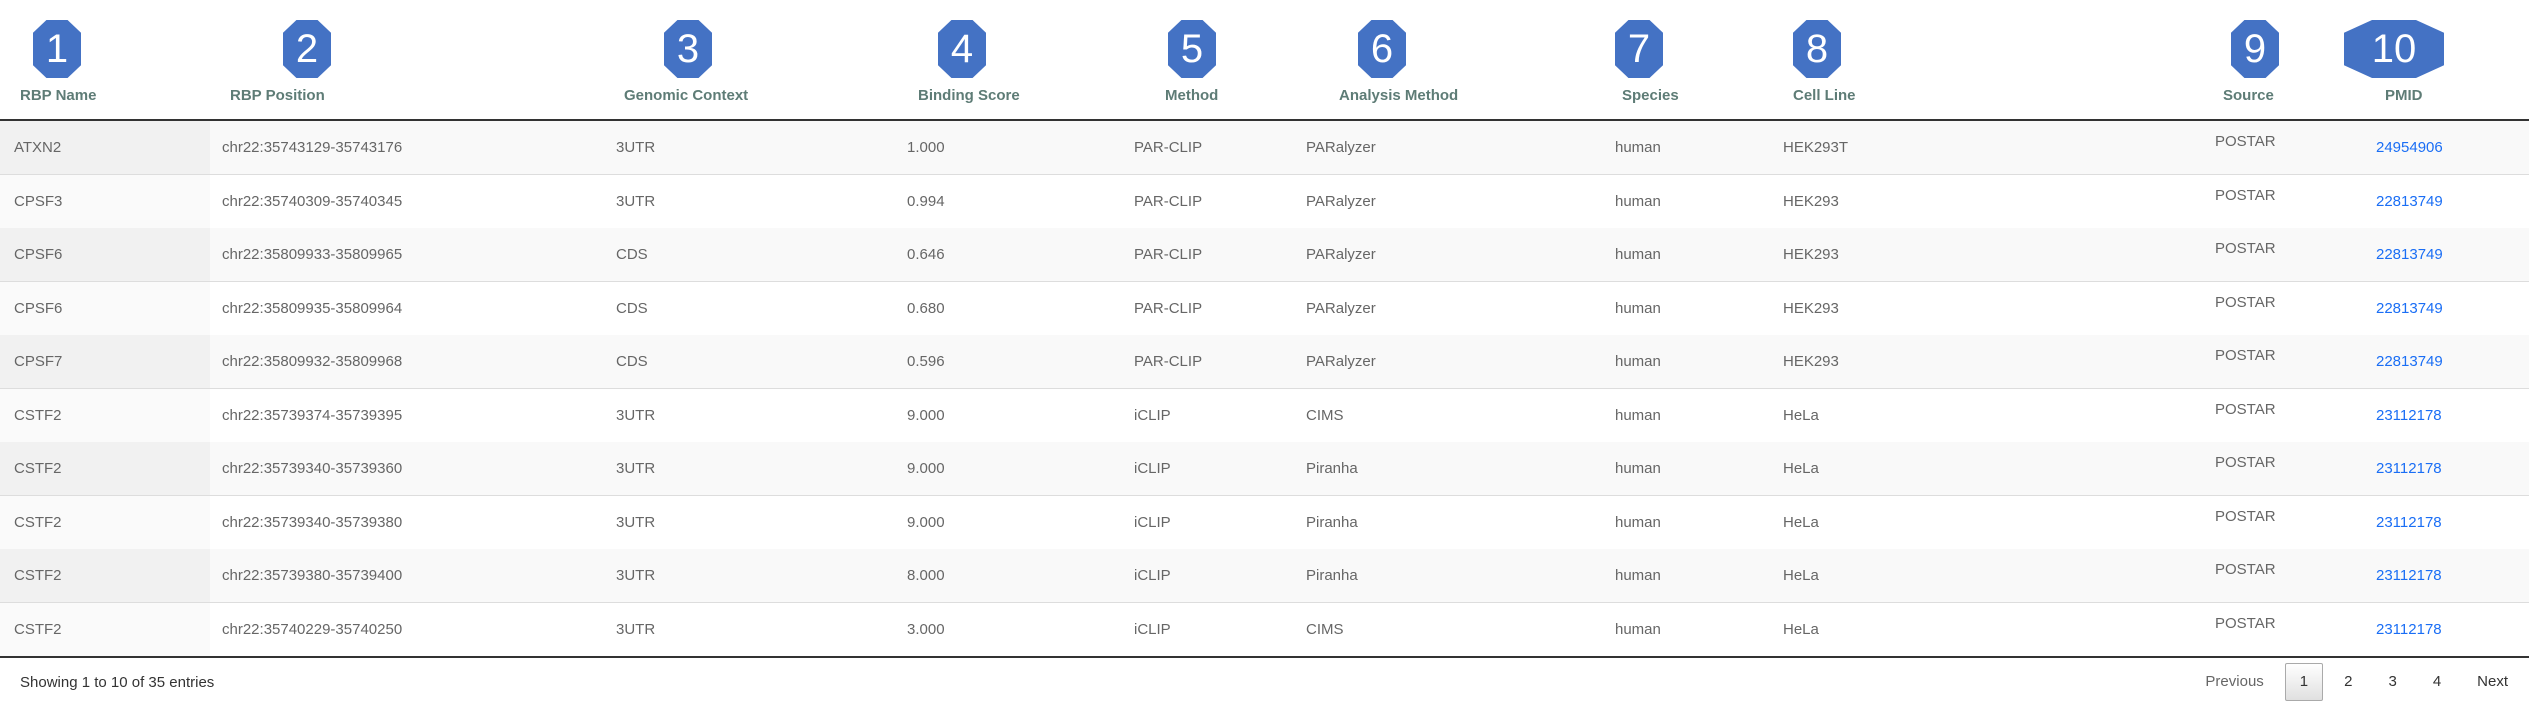 This screenshot has width=2529, height=703. What do you see at coordinates (2404, 95) in the screenshot?
I see `column-header-pmid: PMID` at bounding box center [2404, 95].